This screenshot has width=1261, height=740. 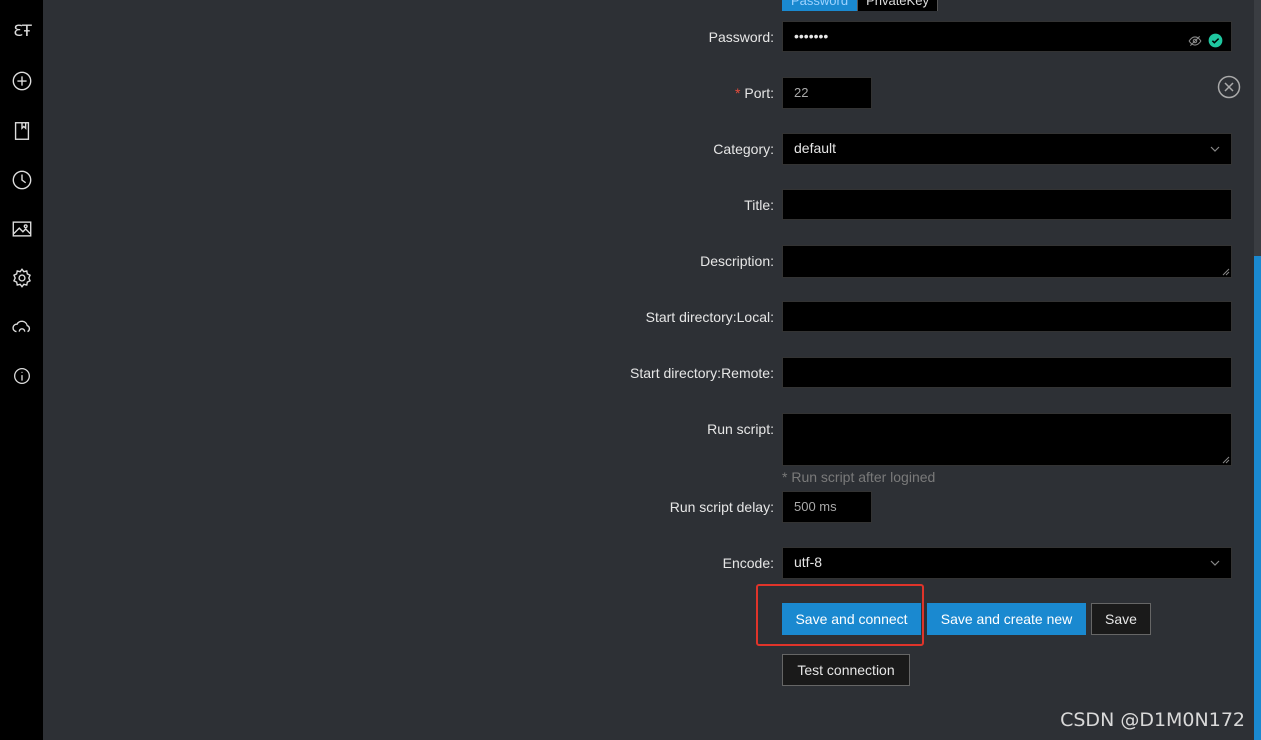 What do you see at coordinates (1121, 619) in the screenshot?
I see `save-button: Save` at bounding box center [1121, 619].